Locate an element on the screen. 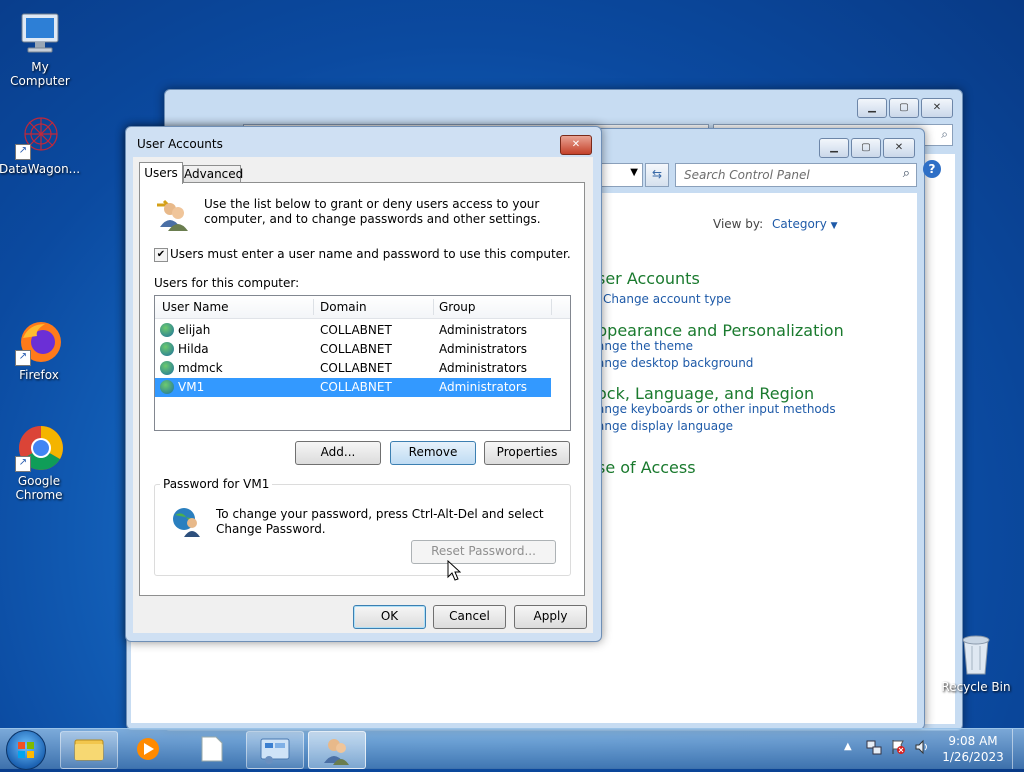 This screenshot has height=772, width=1024. category-clock-language-region: ock, Language, and Region is located at coordinates (705, 393).